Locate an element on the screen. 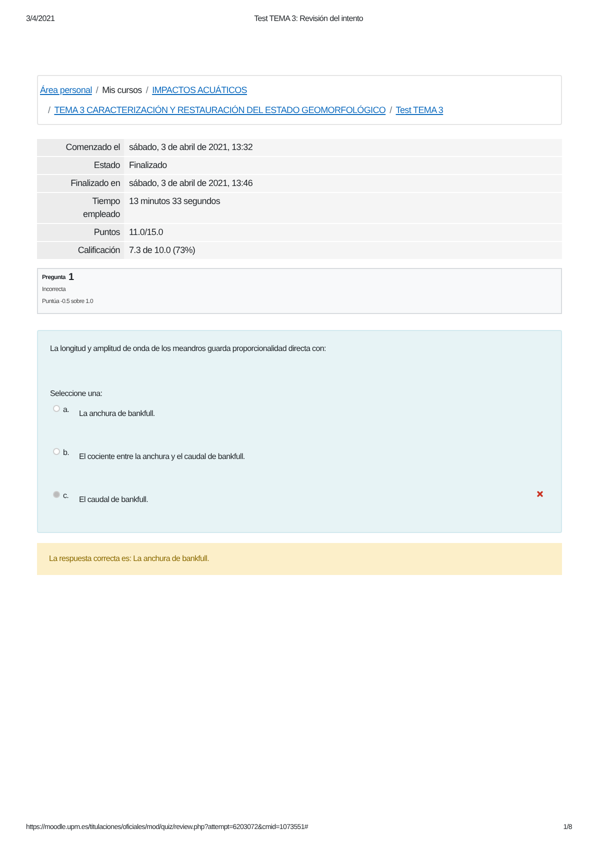 This screenshot has width=599, height=848. table-header-cell: Comenzado el is located at coordinates (80, 147).